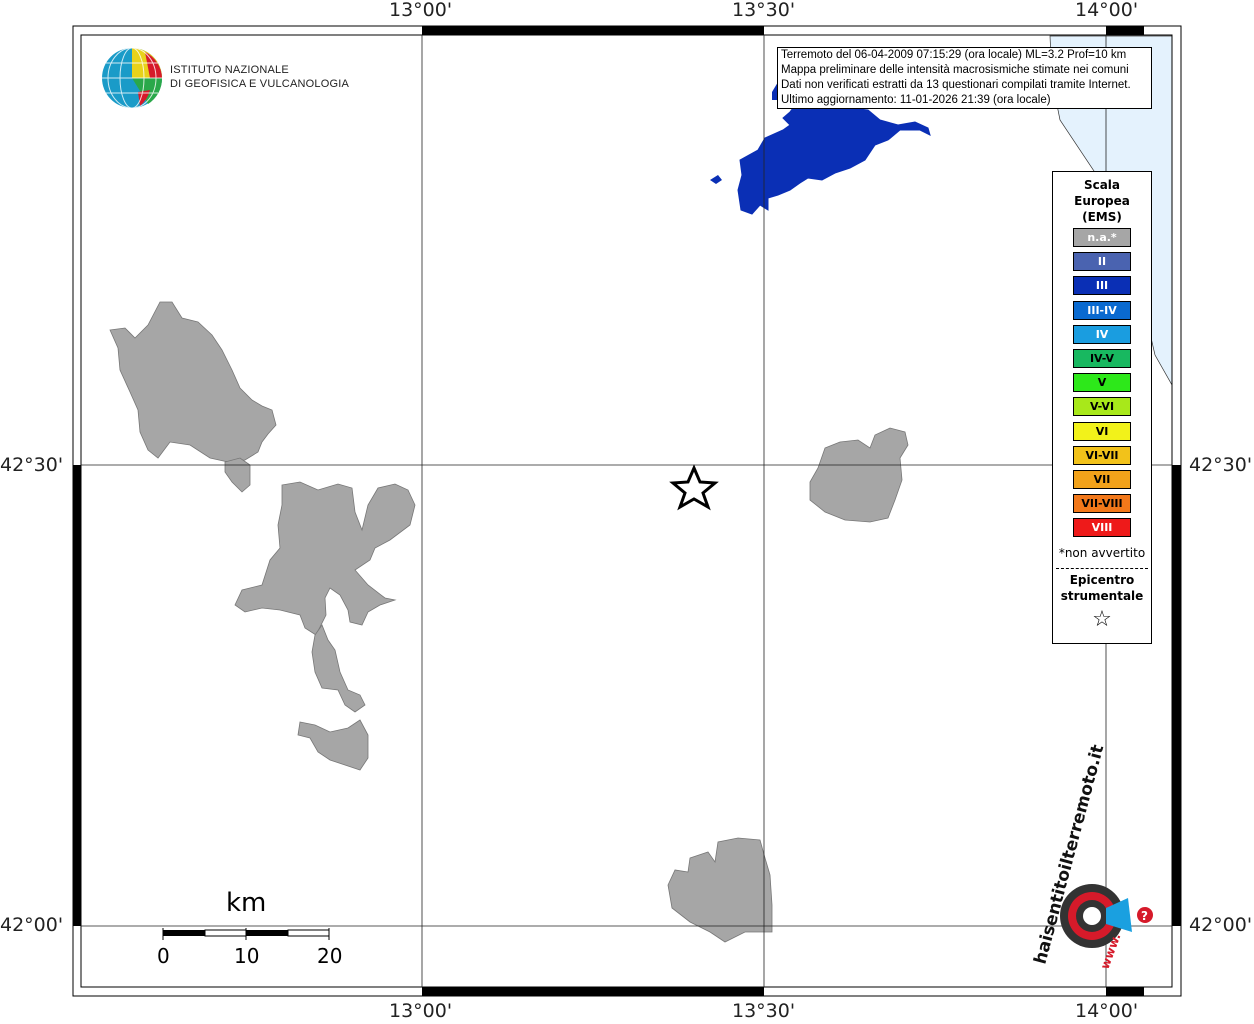 The height and width of the screenshot is (1024, 1254). Describe the element at coordinates (1102, 504) in the screenshot. I see `legend-swatch-11: VII-VIII` at that location.